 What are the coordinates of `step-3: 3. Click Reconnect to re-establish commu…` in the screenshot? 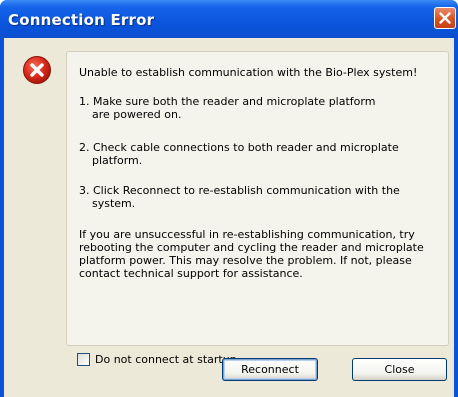 It's located at (239, 197).